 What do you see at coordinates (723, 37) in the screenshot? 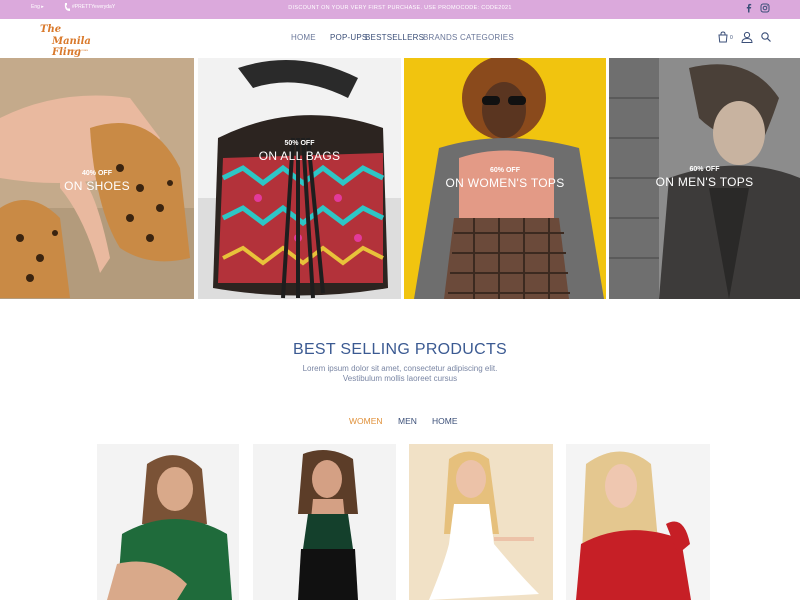
I see `cart-icon` at bounding box center [723, 37].